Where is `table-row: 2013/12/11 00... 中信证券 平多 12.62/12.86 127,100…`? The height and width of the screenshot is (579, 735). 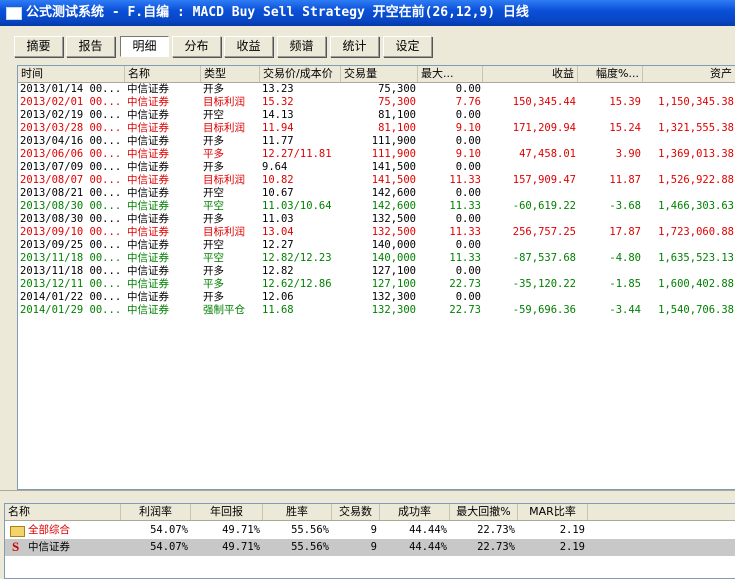 table-row: 2013/12/11 00... 中信证券 平多 12.62/12.86 127,100… is located at coordinates (376, 284).